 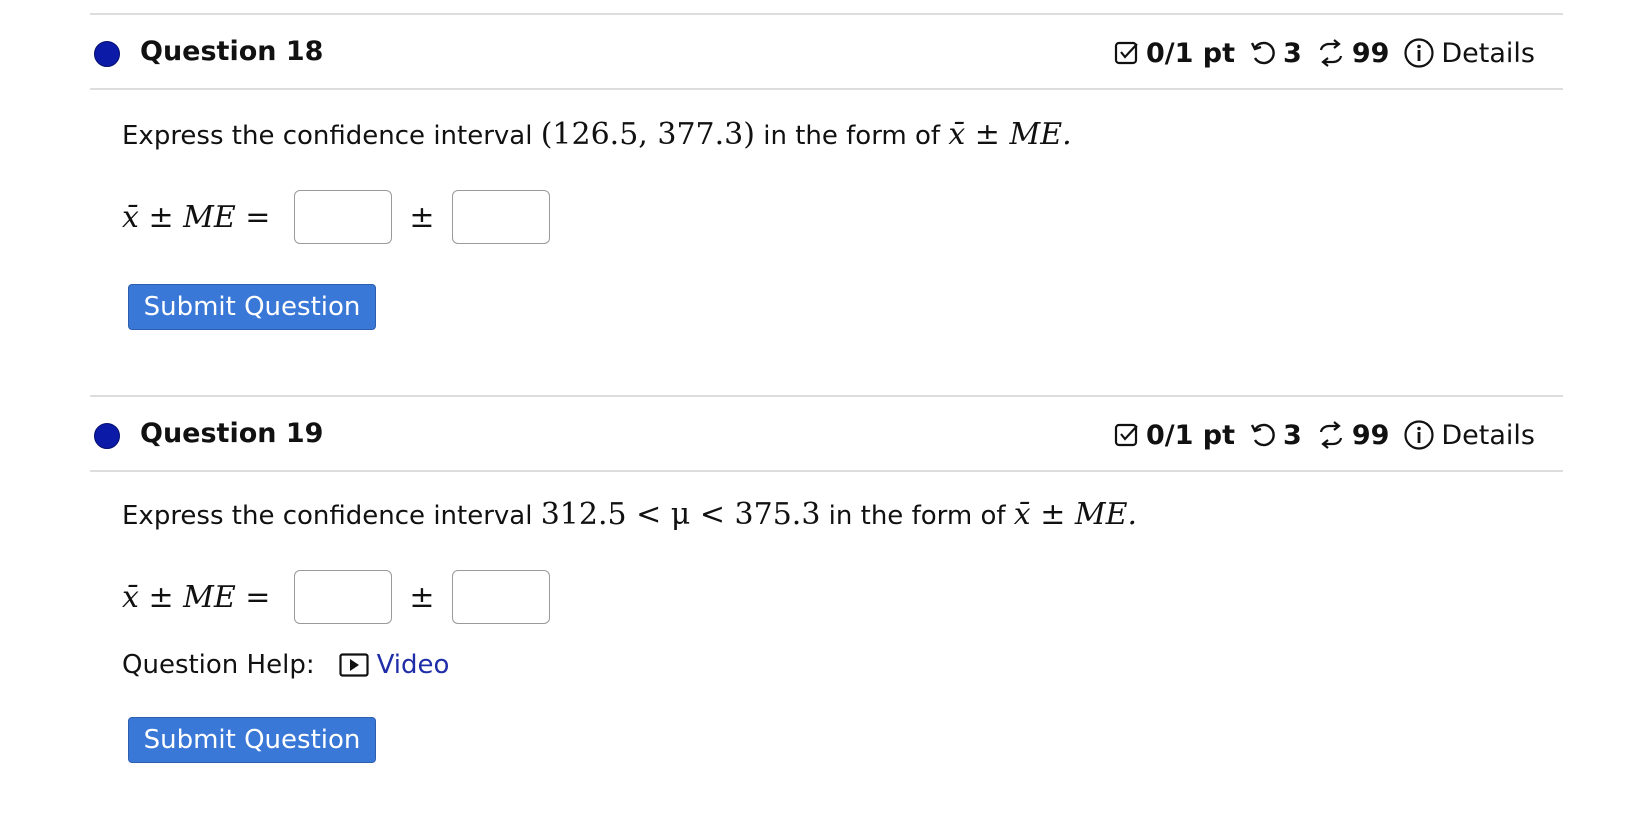 What do you see at coordinates (232, 51) in the screenshot?
I see `question-title: Question 18` at bounding box center [232, 51].